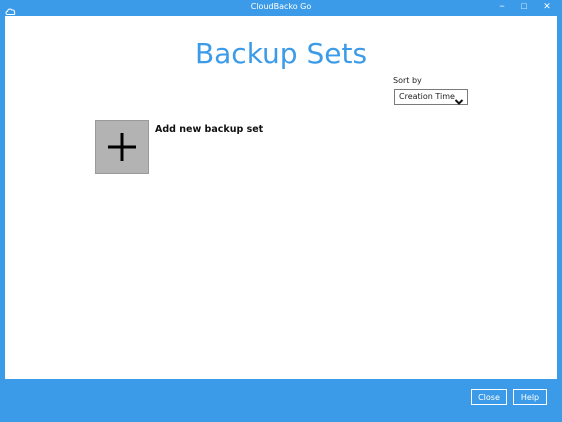  I want to click on page-title: Backup Sets, so click(281, 53).